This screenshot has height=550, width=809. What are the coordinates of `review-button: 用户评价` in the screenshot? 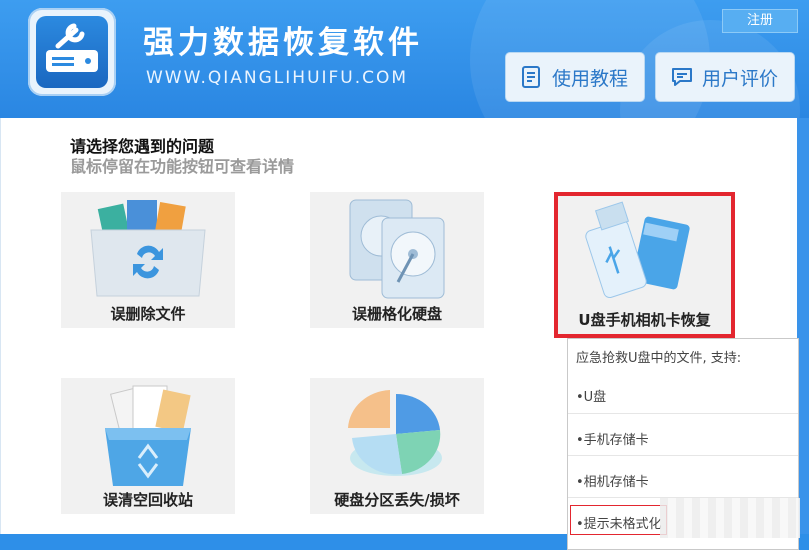 It's located at (725, 77).